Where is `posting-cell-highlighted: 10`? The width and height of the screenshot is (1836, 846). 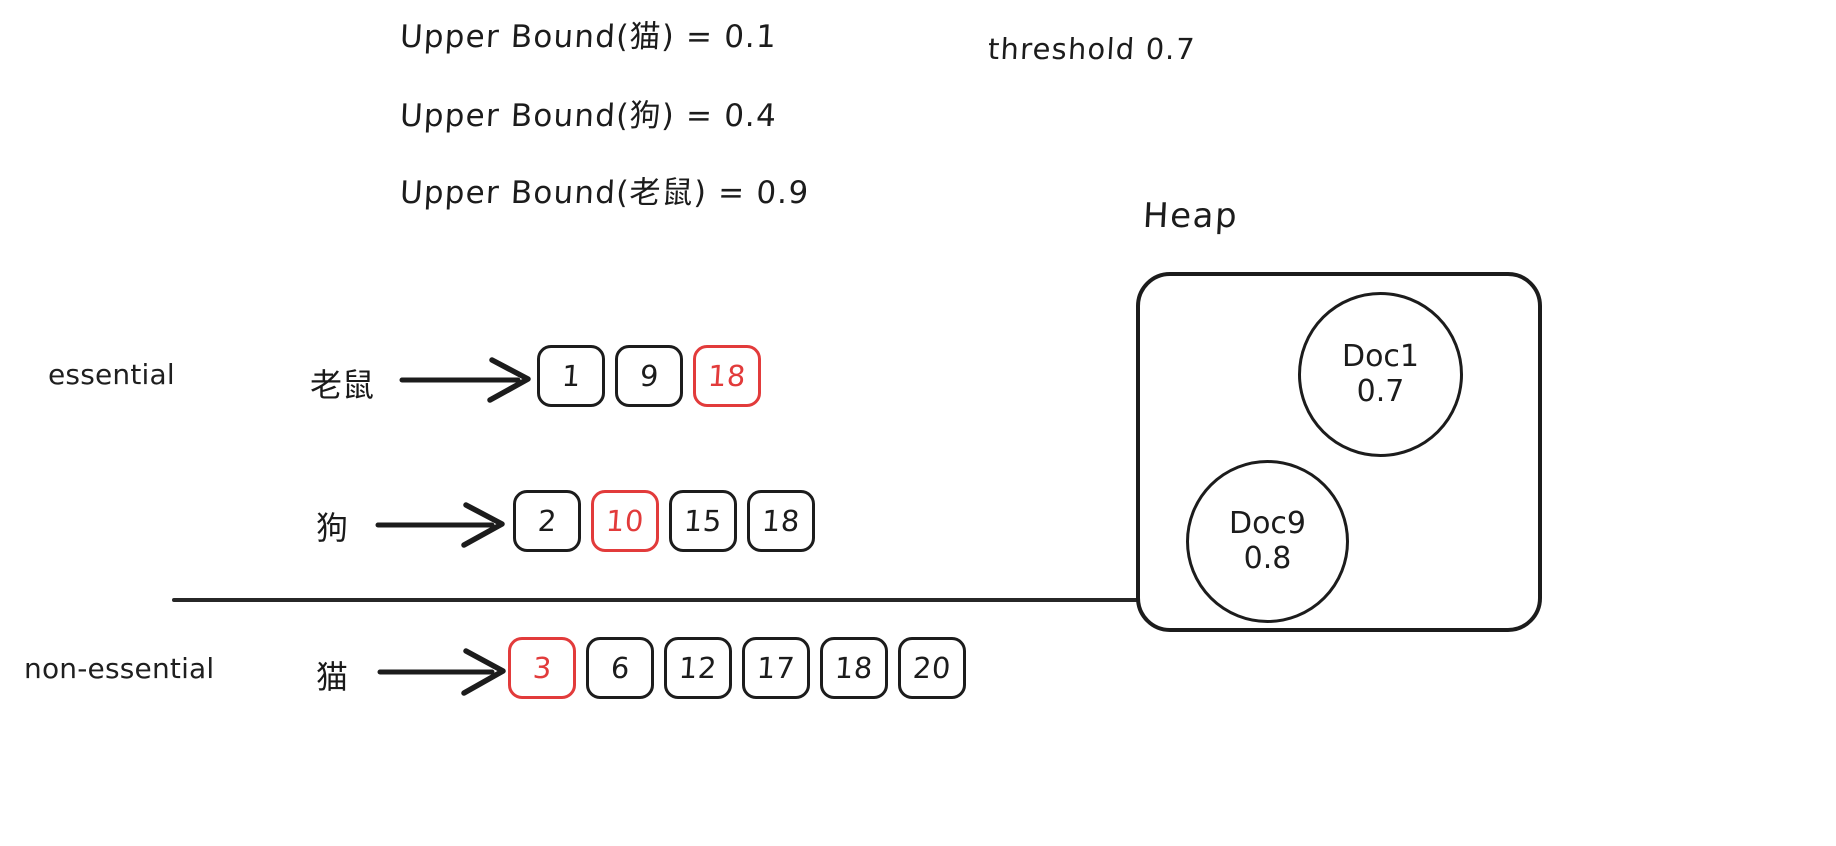
posting-cell-highlighted: 10 is located at coordinates (625, 521).